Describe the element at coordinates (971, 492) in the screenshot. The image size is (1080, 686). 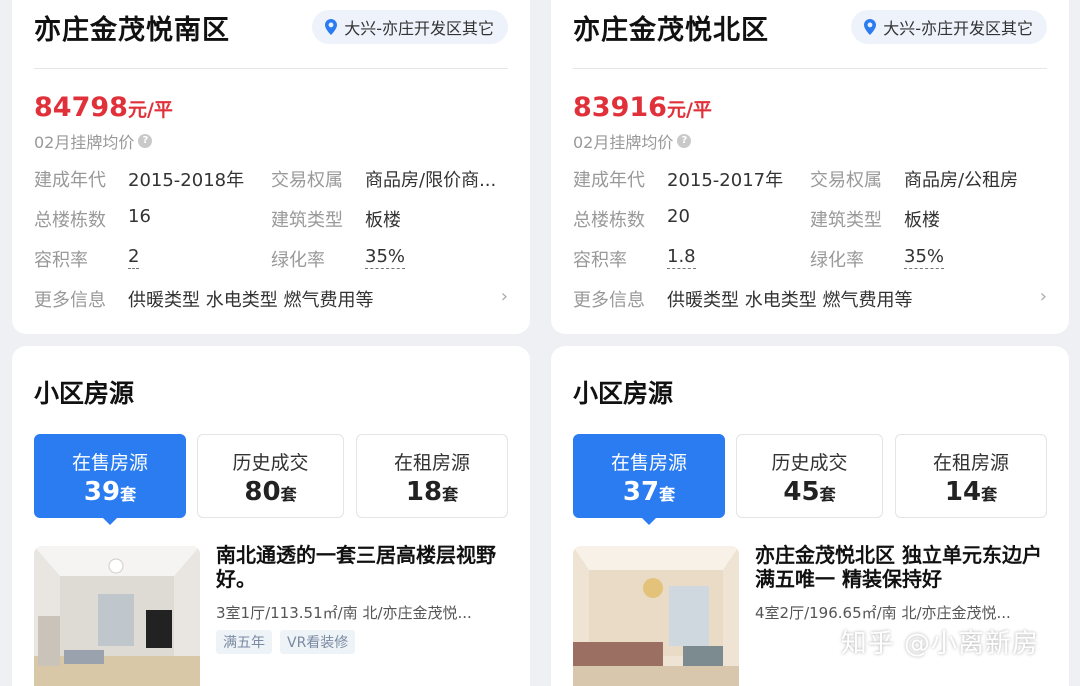
I see `tab-count: 14套` at that location.